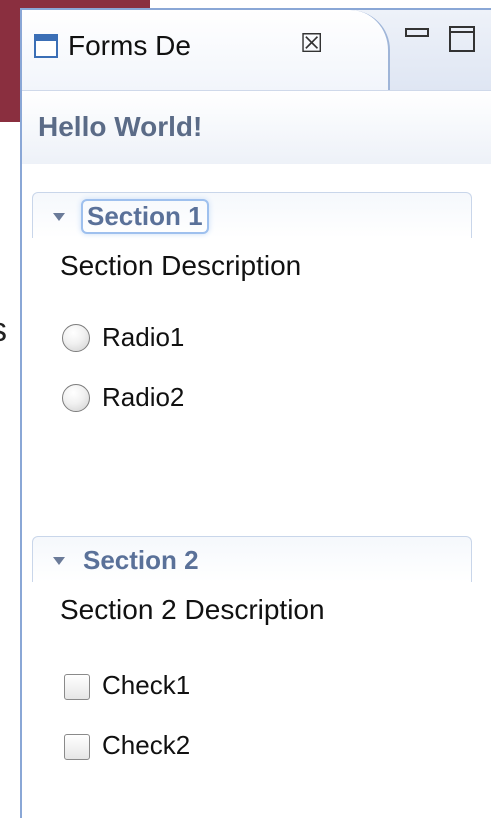  I want to click on section-2-description: Section 2 Description, so click(192, 609).